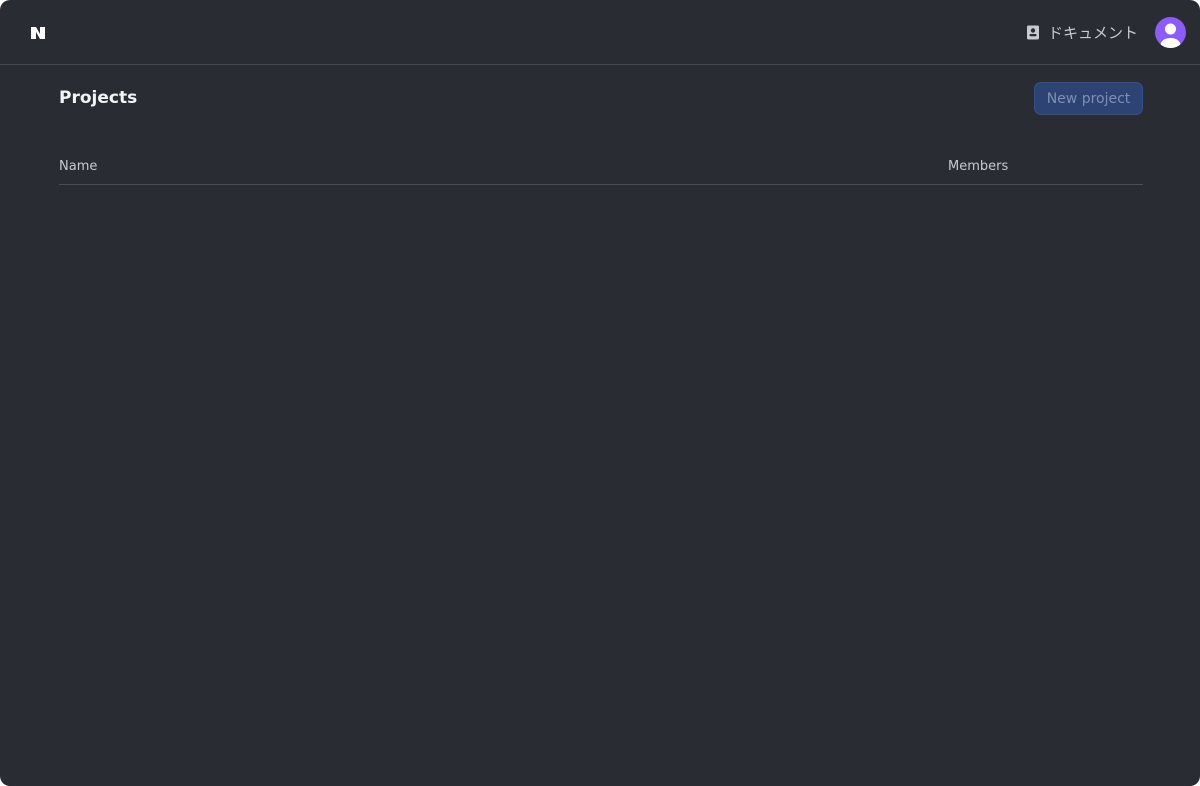 The width and height of the screenshot is (1200, 786). I want to click on top-bar: ドキュメント, so click(600, 32).